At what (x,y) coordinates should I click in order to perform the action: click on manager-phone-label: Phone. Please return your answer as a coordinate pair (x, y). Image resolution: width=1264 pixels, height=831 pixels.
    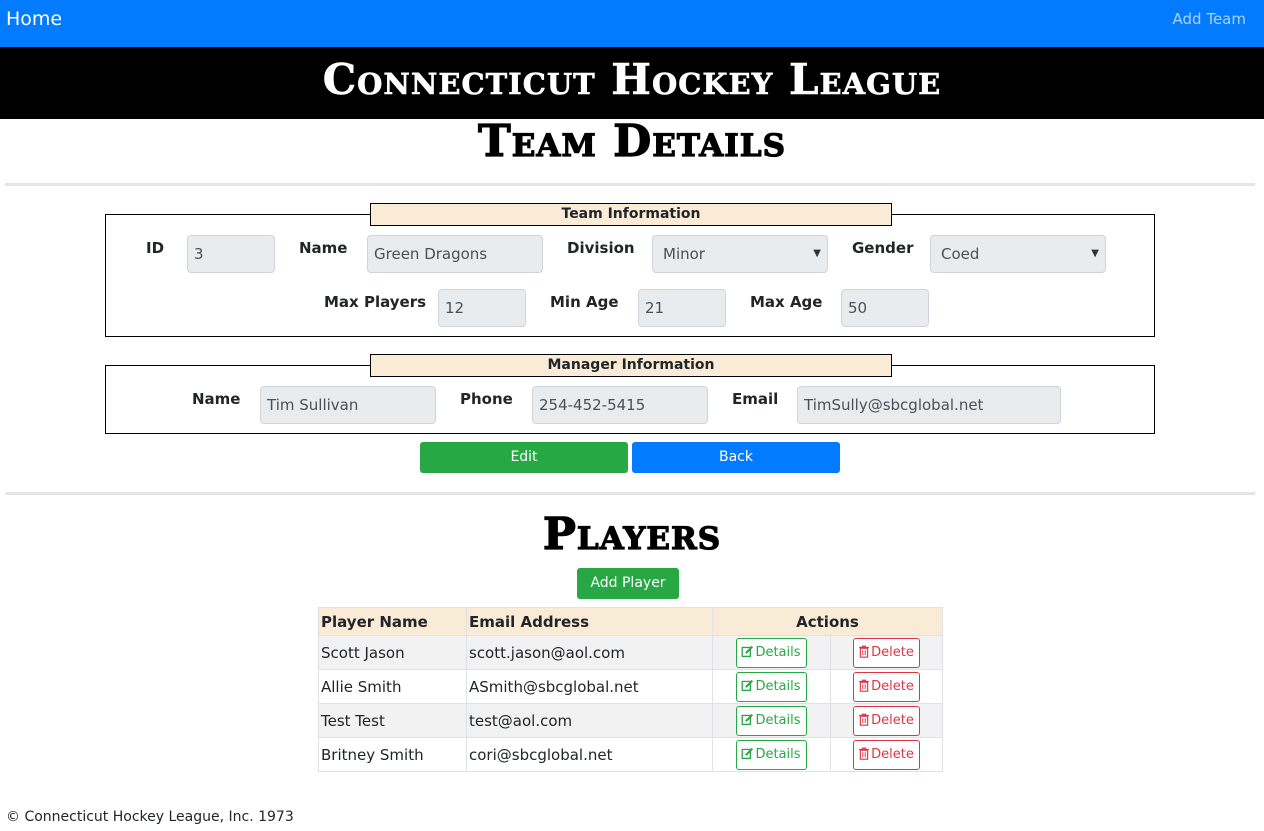
    Looking at the image, I should click on (486, 399).